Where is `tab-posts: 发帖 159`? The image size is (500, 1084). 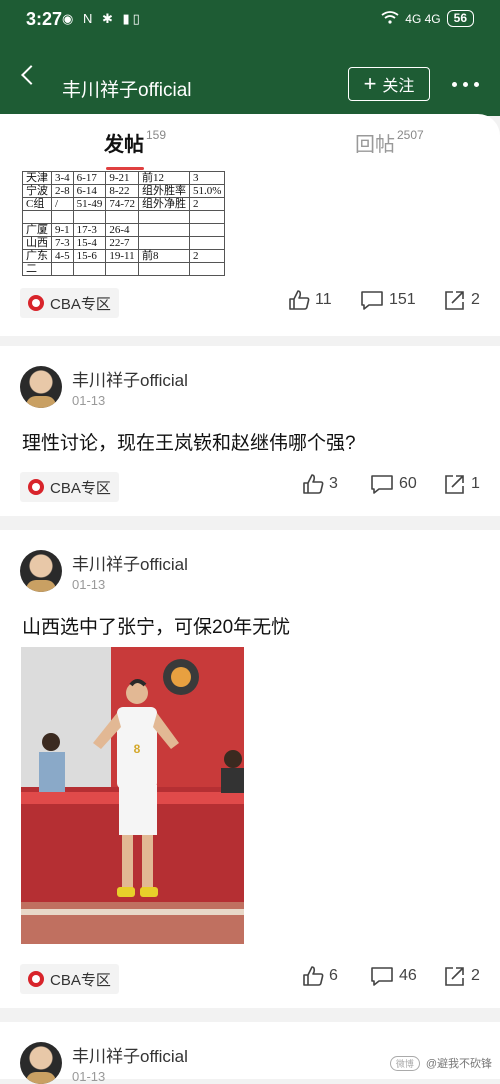
tab-posts: 发帖 159 is located at coordinates (135, 142).